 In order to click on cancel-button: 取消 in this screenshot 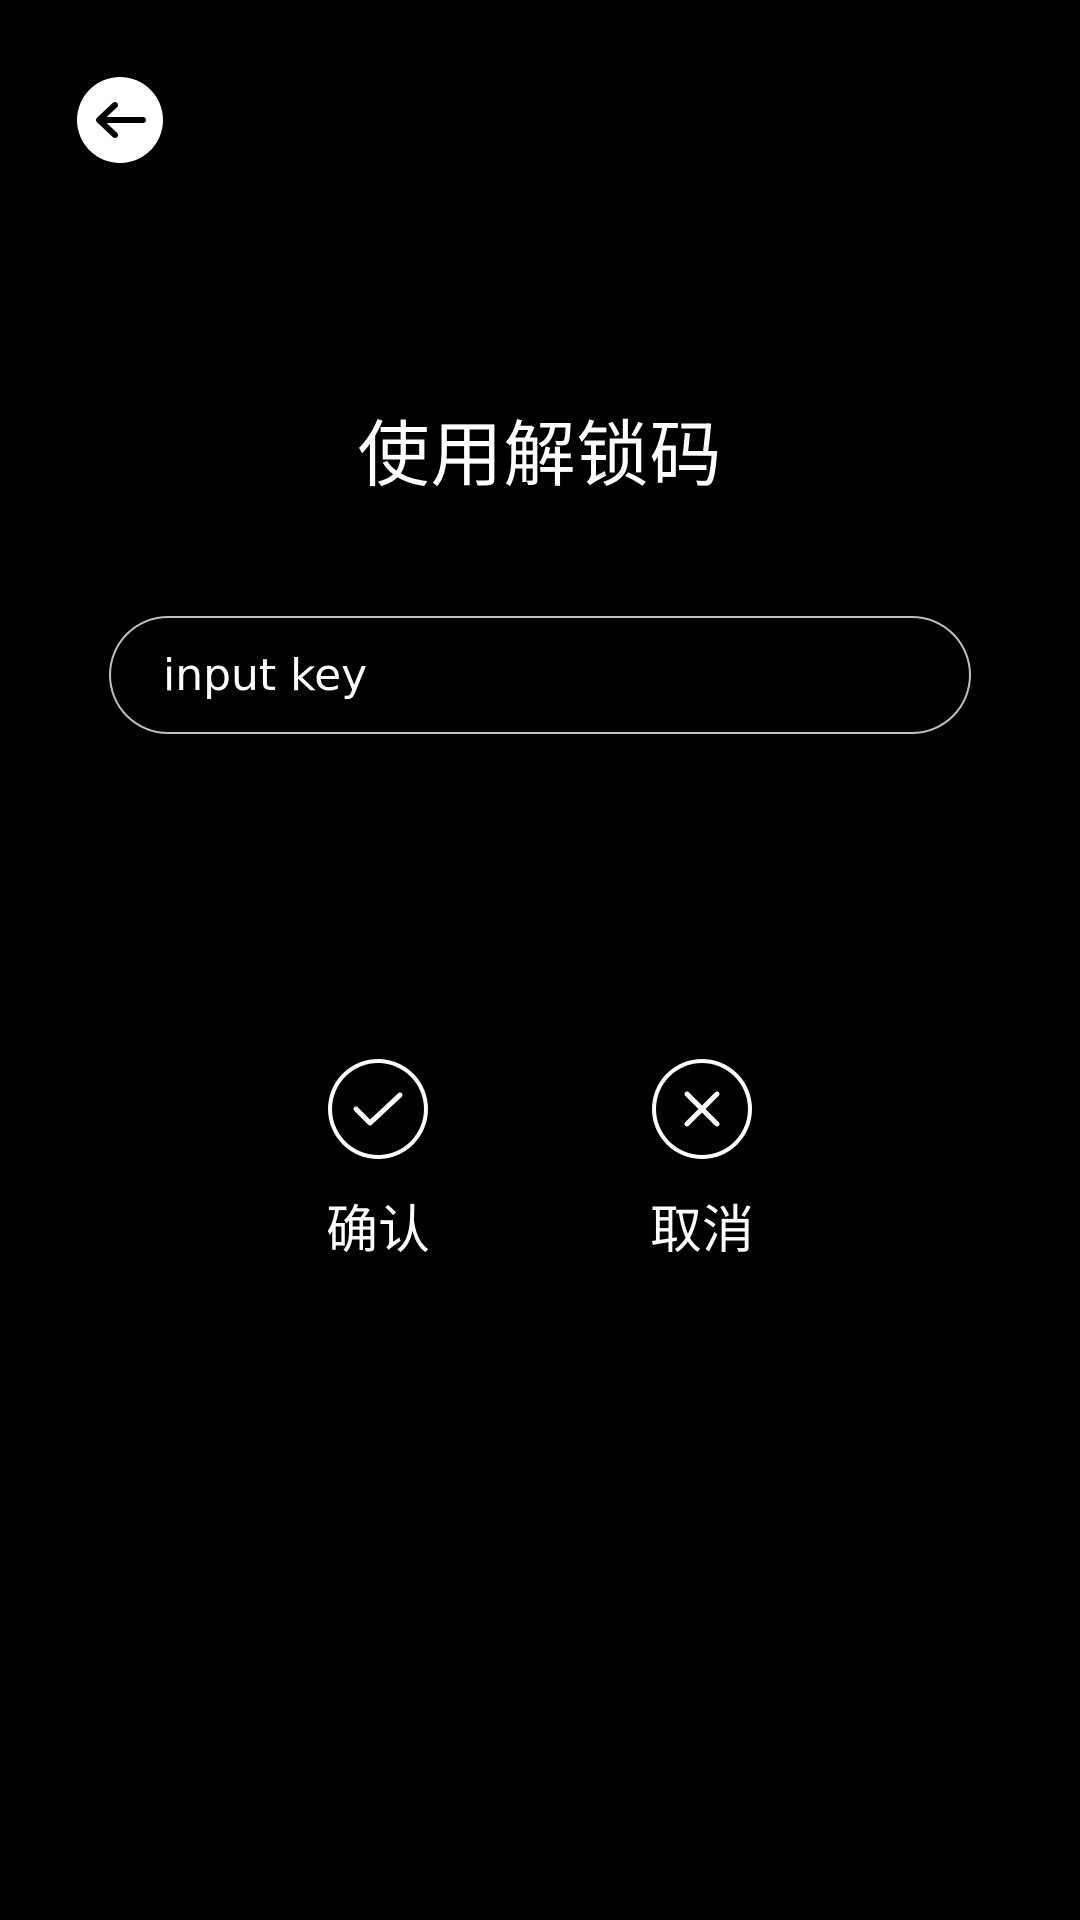, I will do `click(702, 1161)`.